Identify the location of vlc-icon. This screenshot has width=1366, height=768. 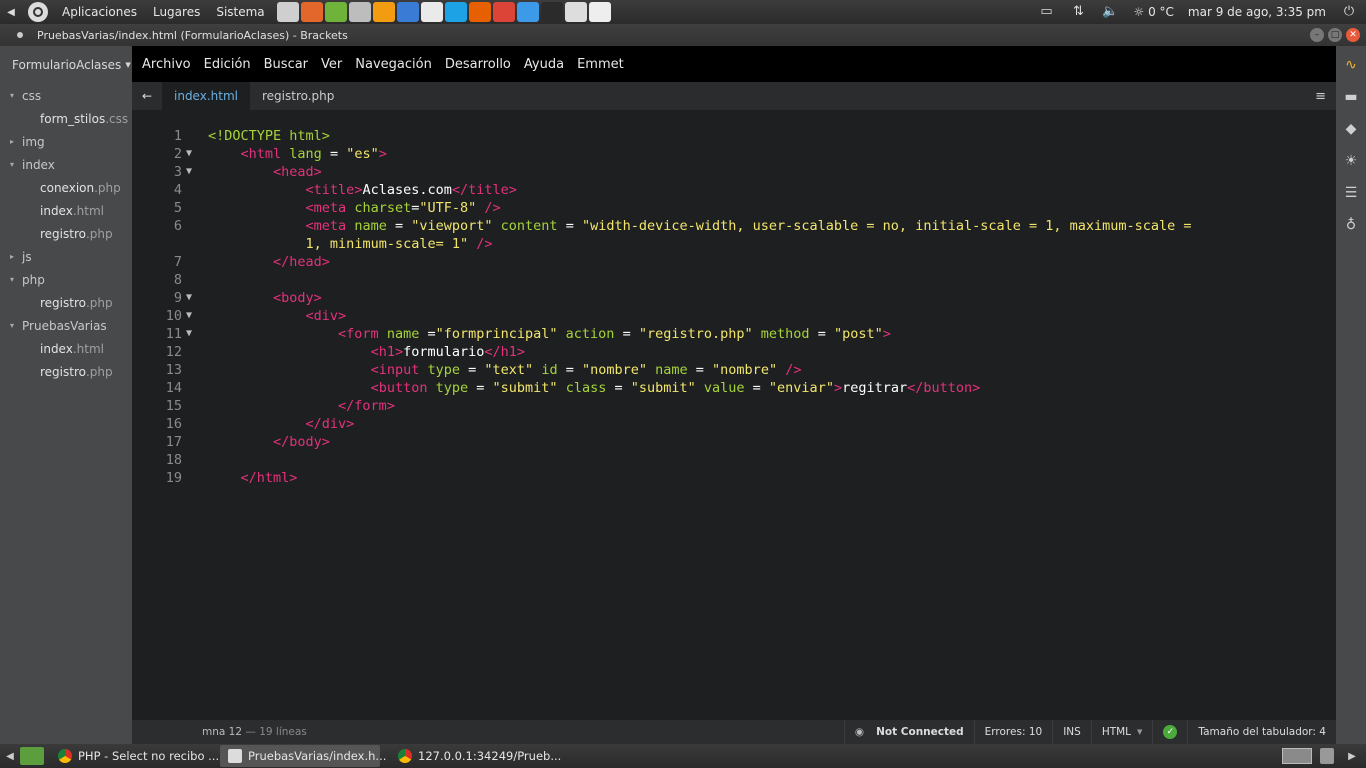
(383, 12).